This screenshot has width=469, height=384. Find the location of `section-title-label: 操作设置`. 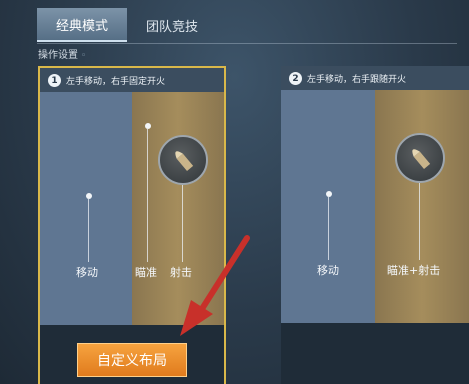

section-title-label: 操作设置 is located at coordinates (58, 55).